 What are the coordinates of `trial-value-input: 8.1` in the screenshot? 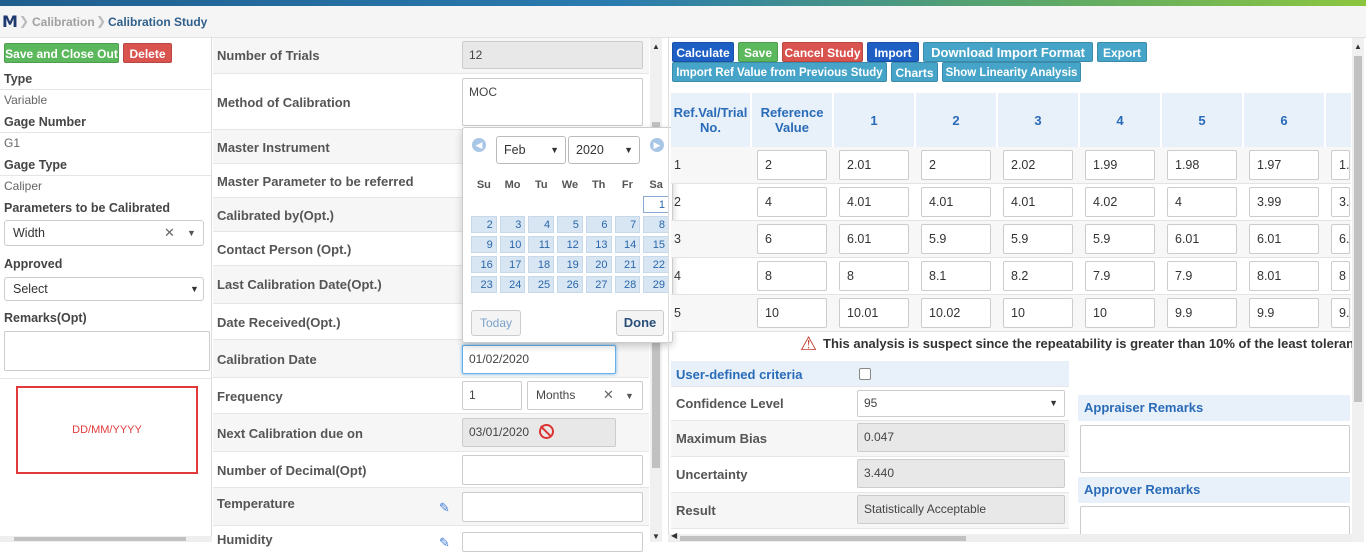 It's located at (956, 276).